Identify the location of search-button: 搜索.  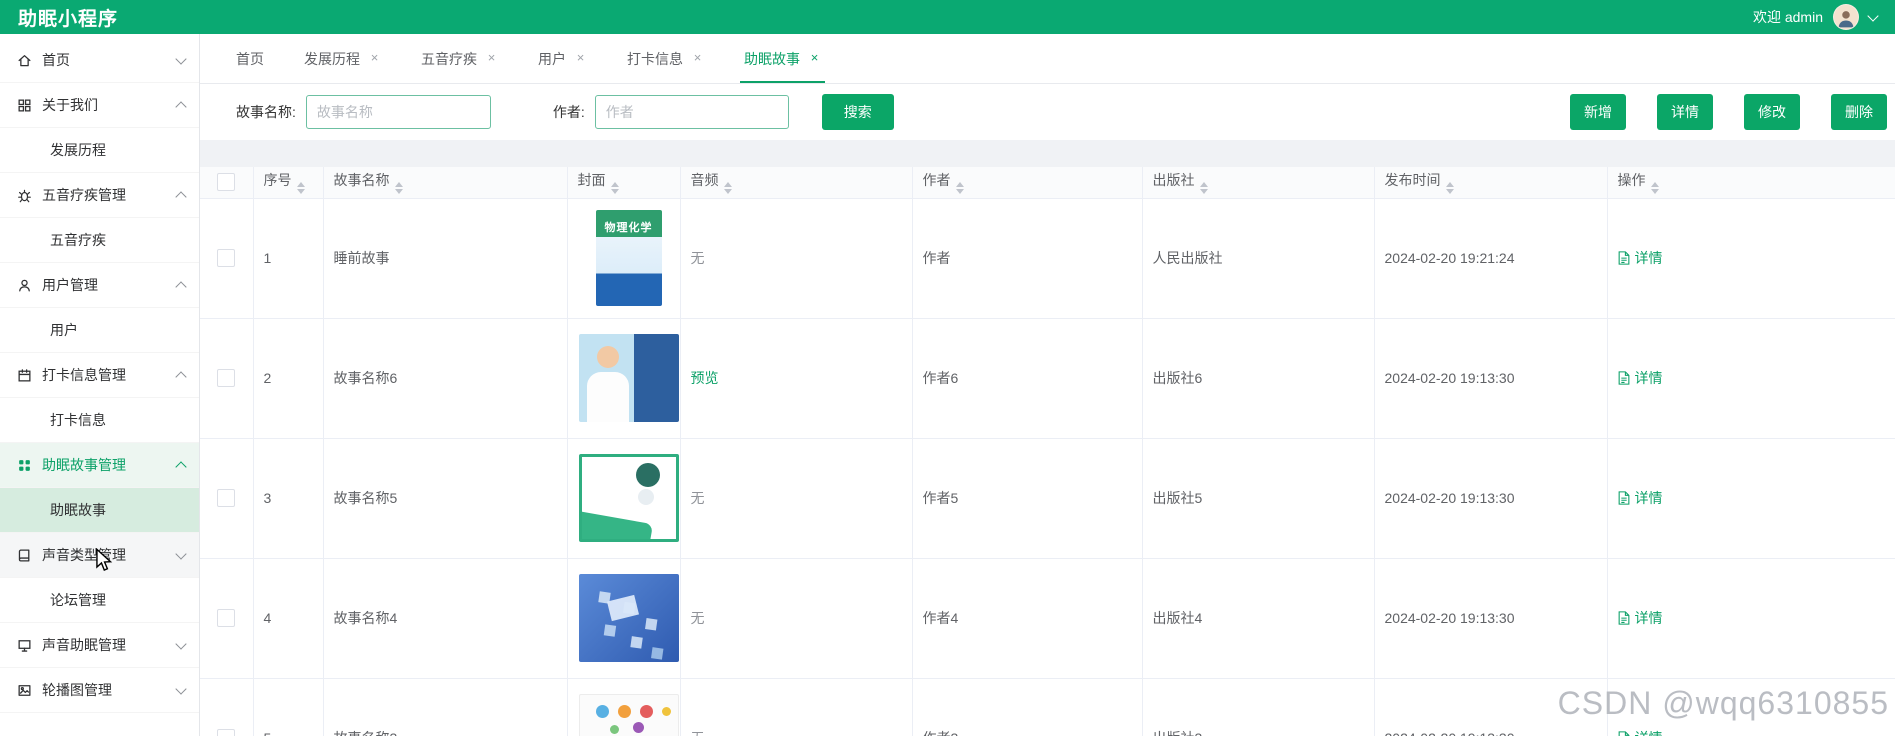
(857, 112).